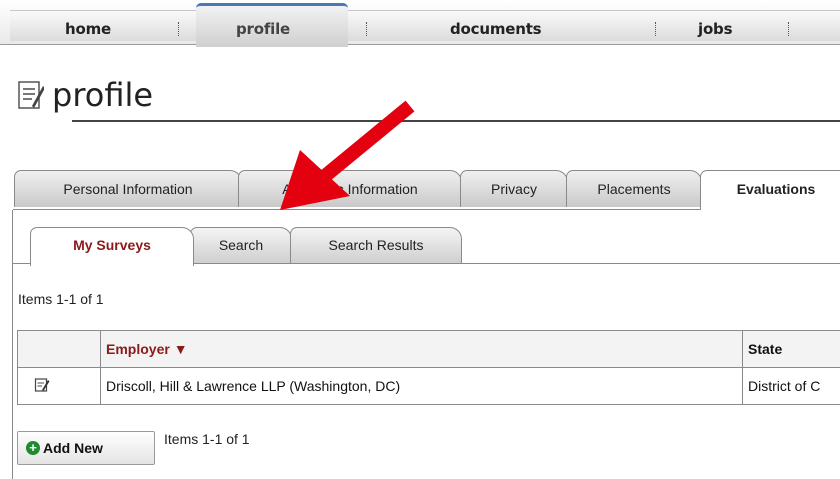  Describe the element at coordinates (514, 188) in the screenshot. I see `tab-privacy: Privacy` at that location.